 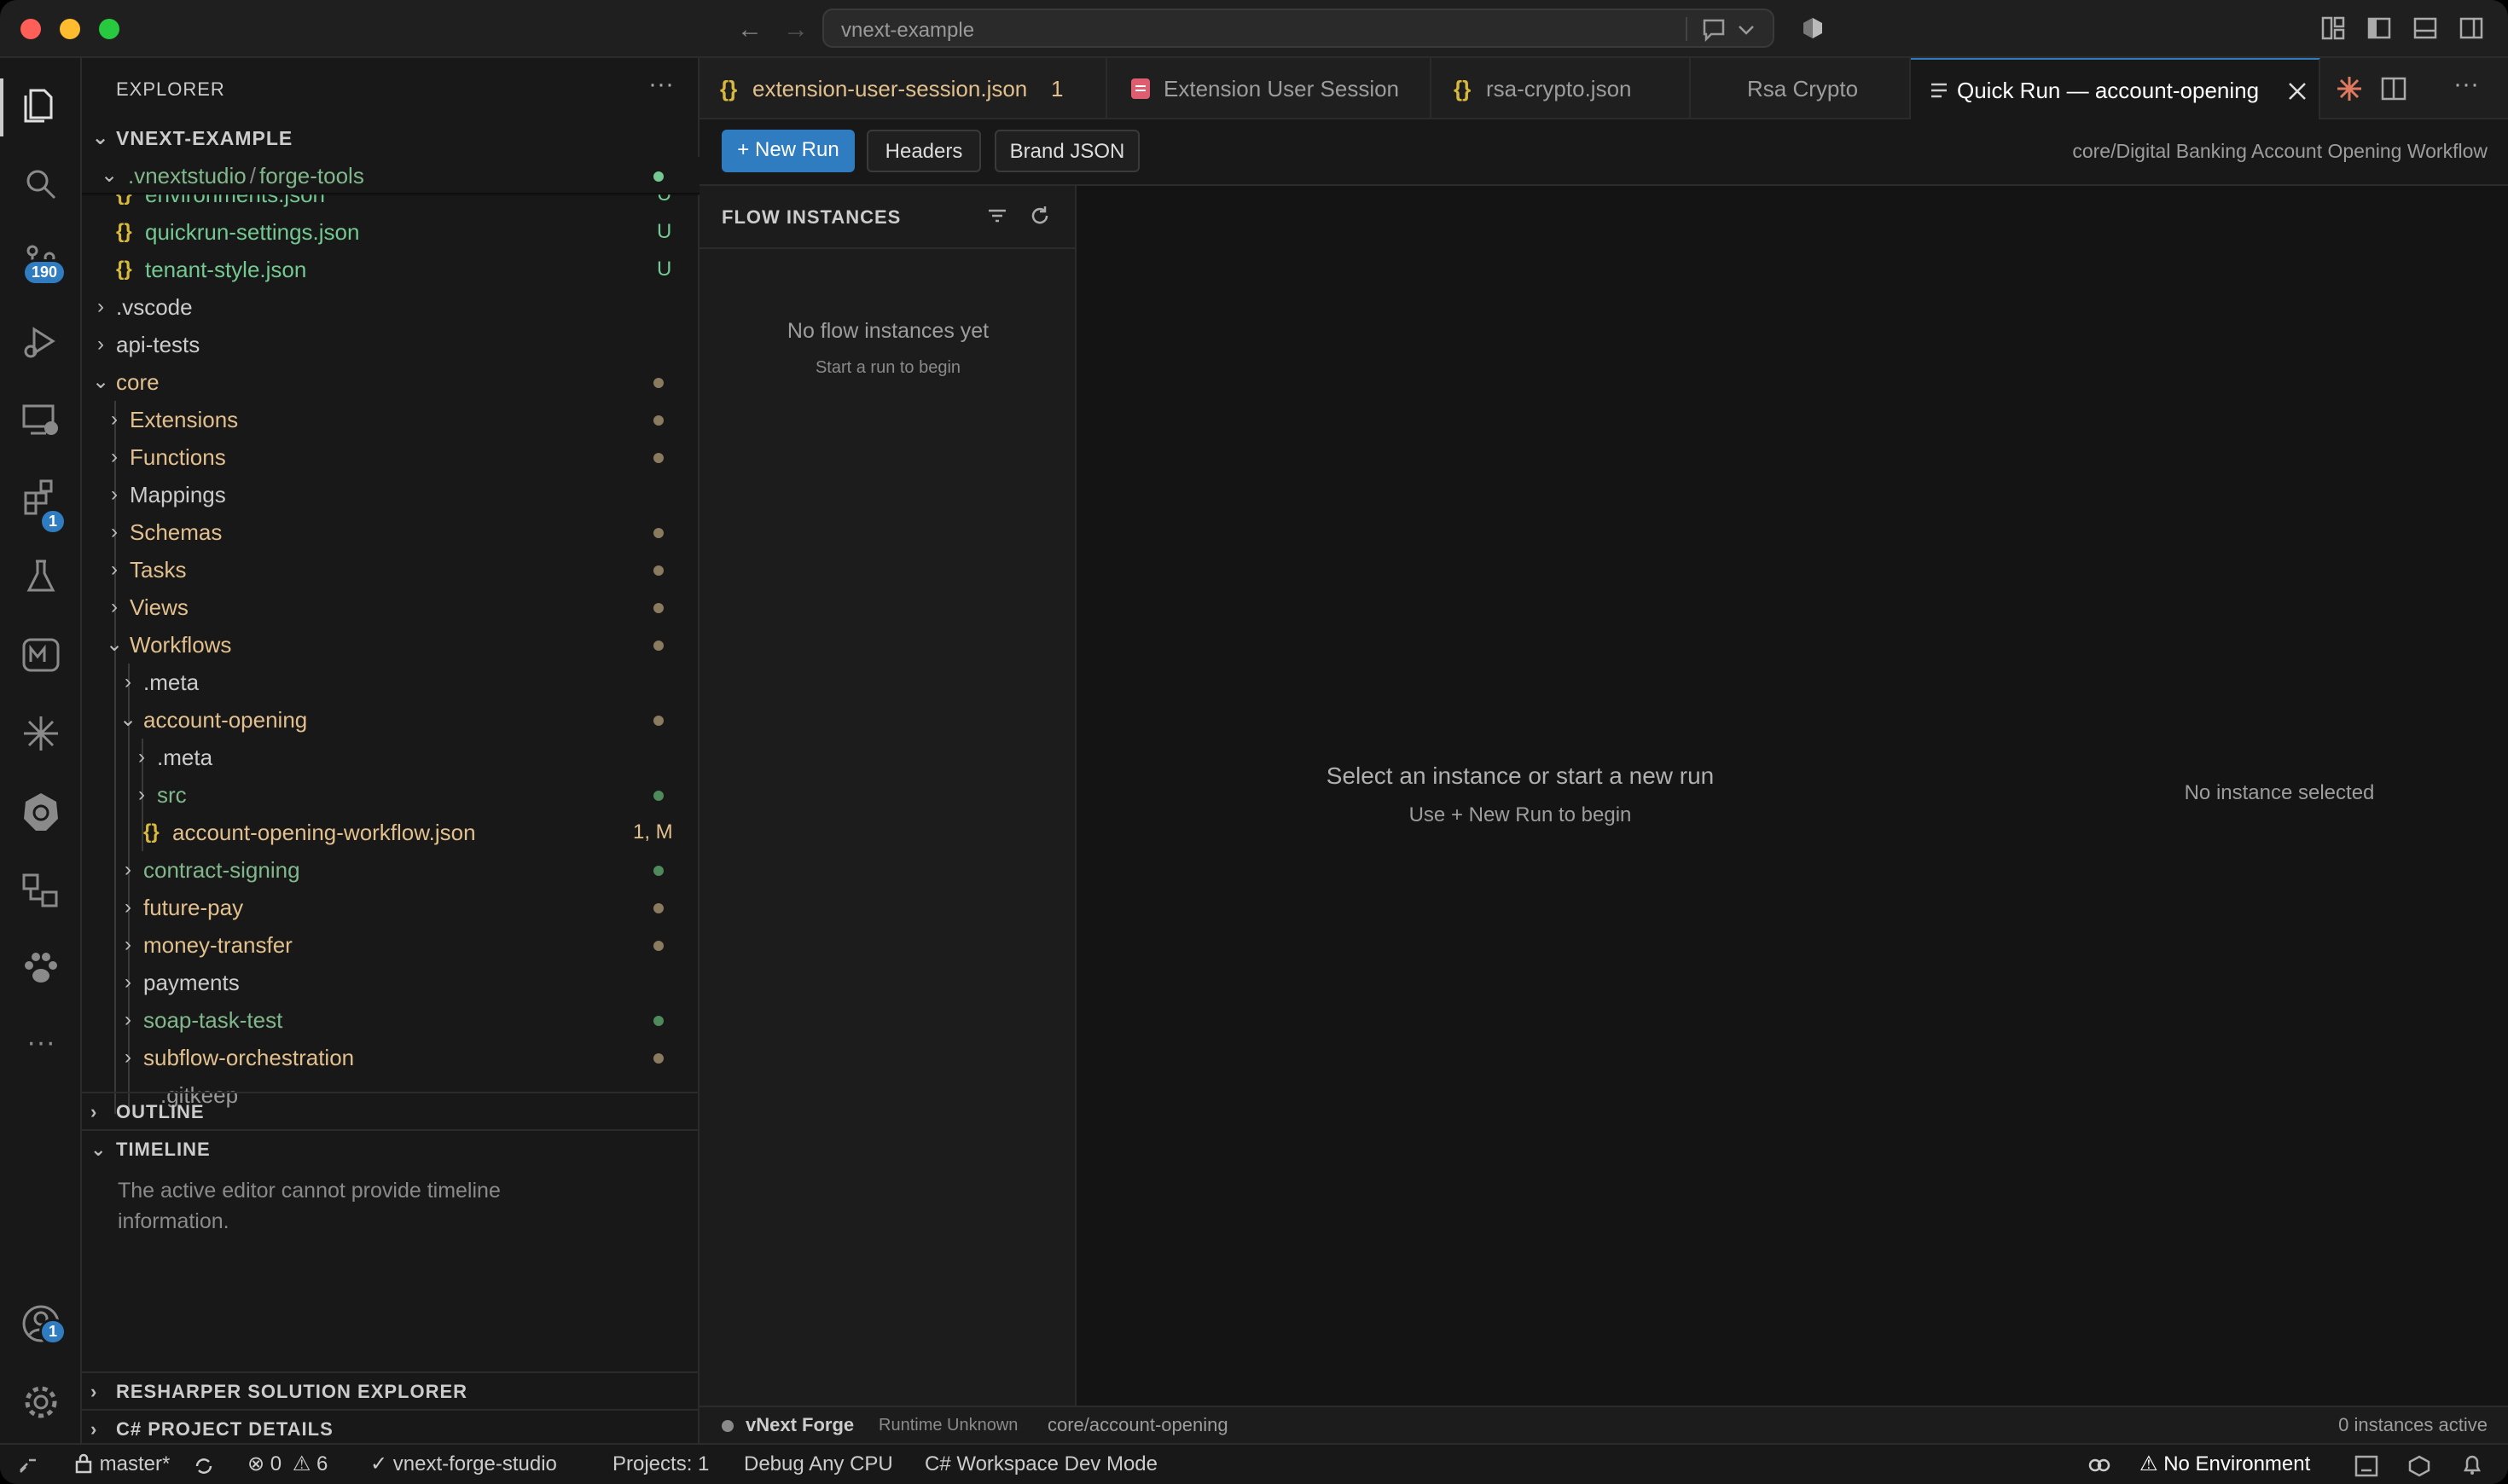 I want to click on tree-folder-forge-tools: ⌄ .vnextstudio / forge-tools, so click(x=391, y=175).